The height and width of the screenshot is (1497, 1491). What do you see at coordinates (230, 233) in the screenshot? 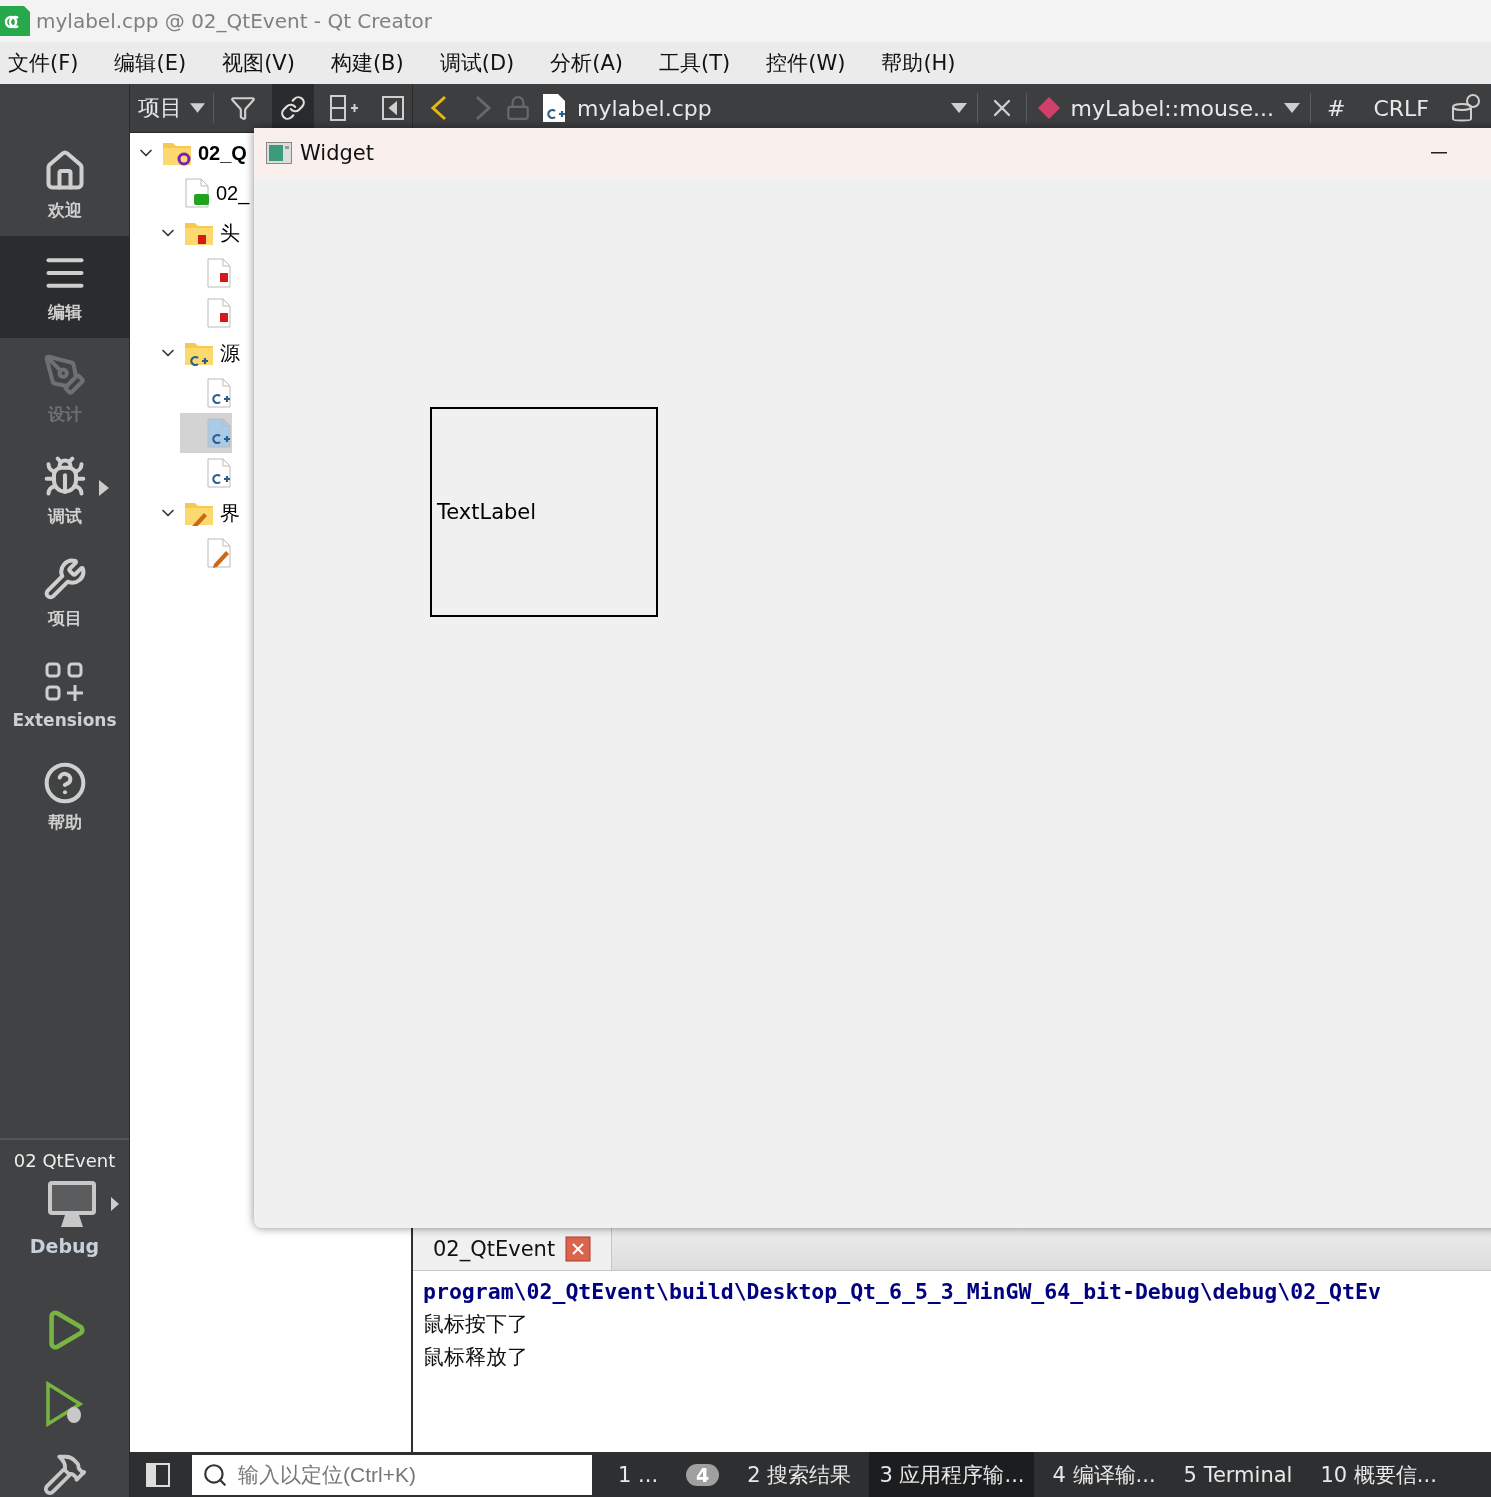
I see `tree-item: 头` at bounding box center [230, 233].